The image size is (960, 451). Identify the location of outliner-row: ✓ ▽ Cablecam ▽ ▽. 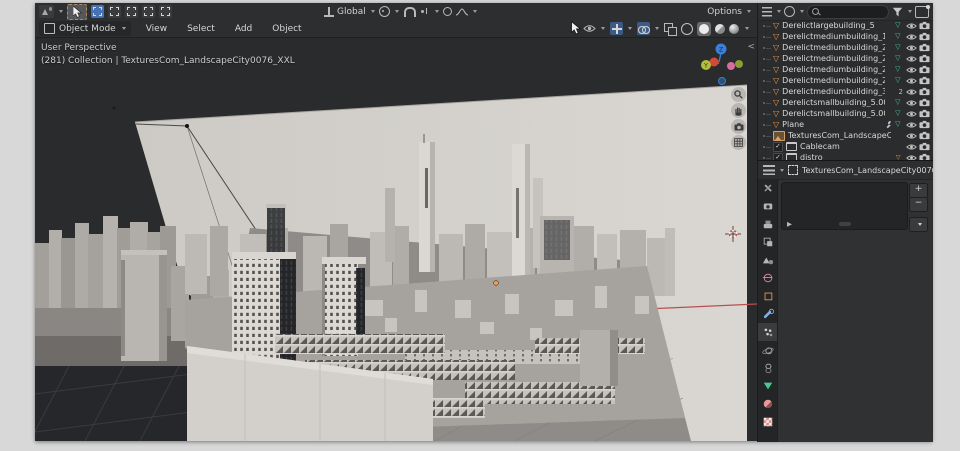
(845, 146).